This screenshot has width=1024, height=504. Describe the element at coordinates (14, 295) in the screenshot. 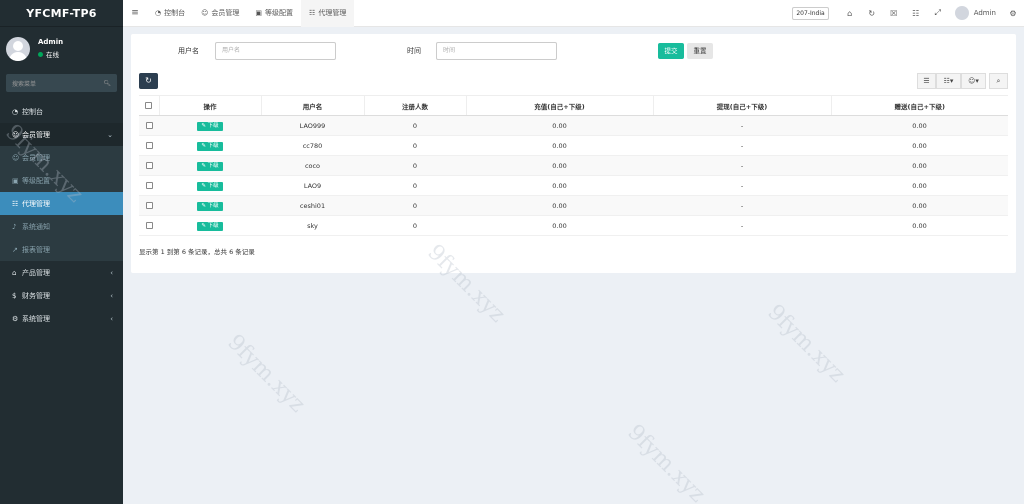

I see `money-icon: $` at that location.